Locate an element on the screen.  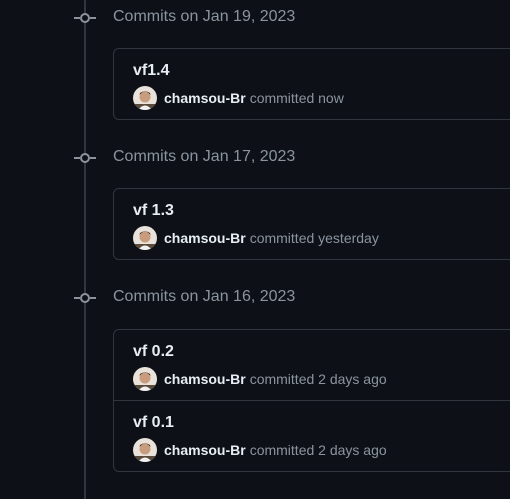
commit-list: vf1.4 chamsou-Br committed now is located at coordinates (311, 84).